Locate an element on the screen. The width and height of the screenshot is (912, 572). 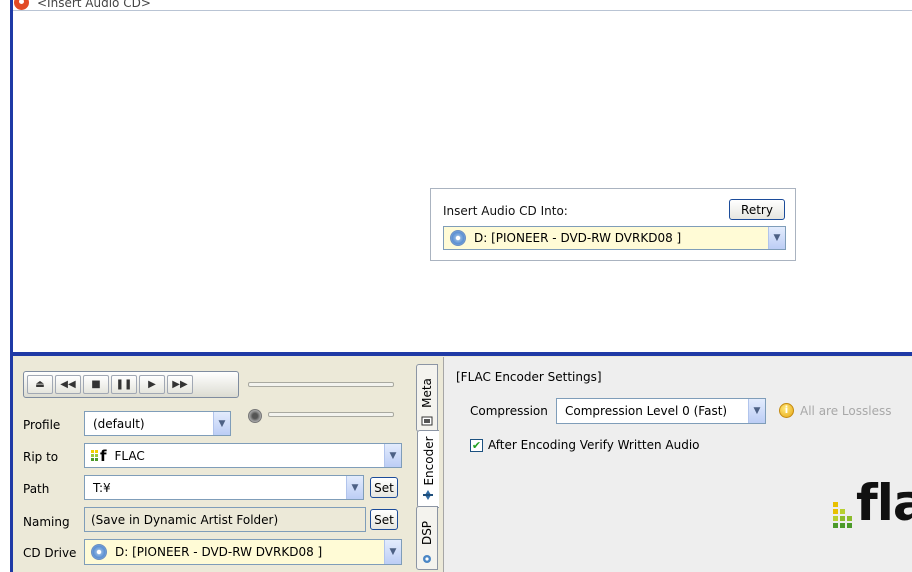
naming-label: Naming is located at coordinates (46, 522).